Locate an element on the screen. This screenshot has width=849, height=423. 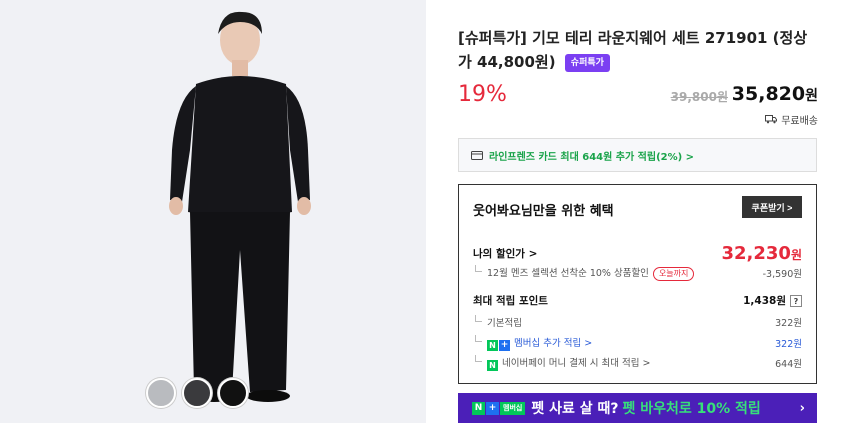
card-promo-text: 라인프렌즈 카드 최대 644원 추가 적립(2%) > is located at coordinates (592, 157).